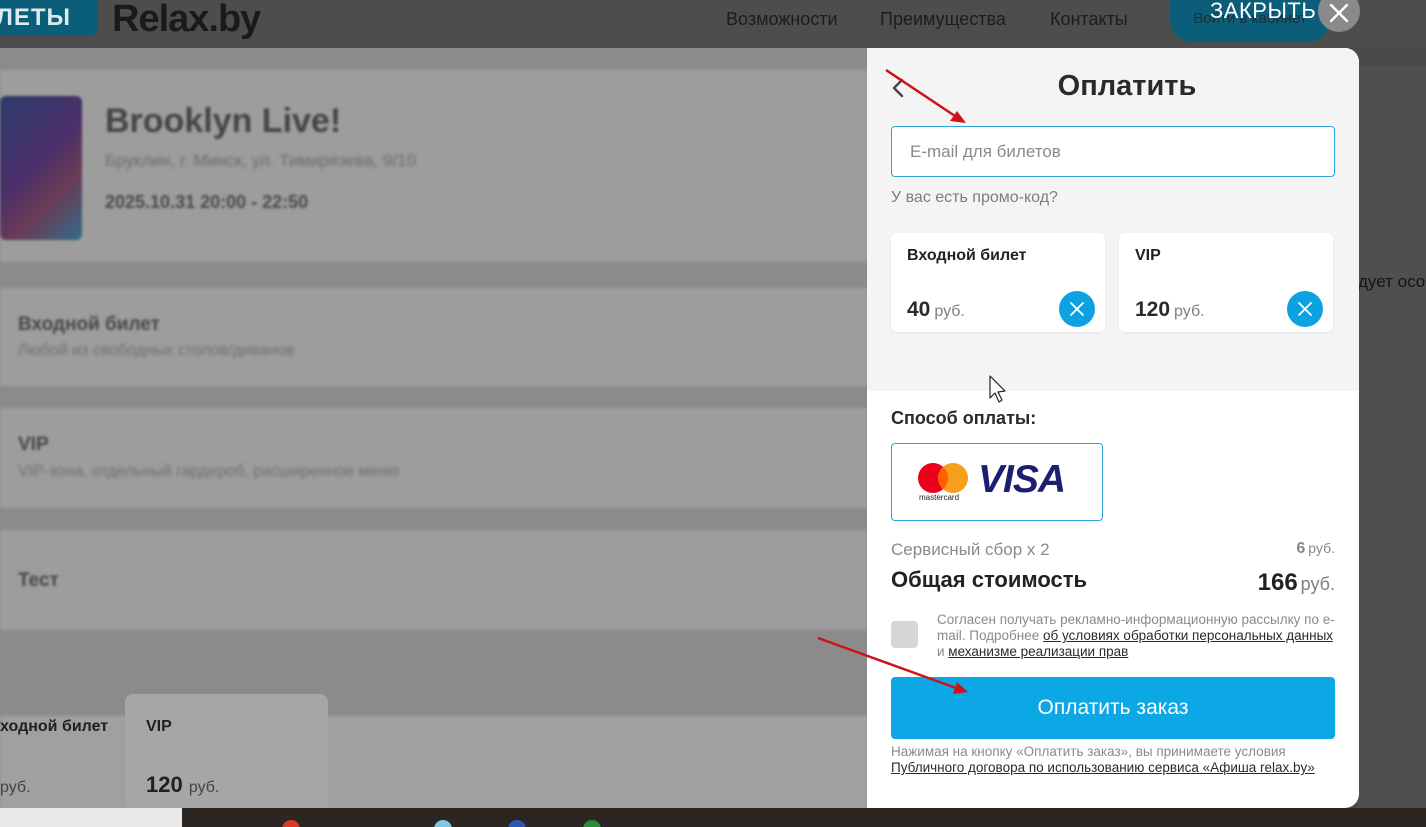 This screenshot has height=827, width=1426. I want to click on ticket-name: Входной билет, so click(967, 255).